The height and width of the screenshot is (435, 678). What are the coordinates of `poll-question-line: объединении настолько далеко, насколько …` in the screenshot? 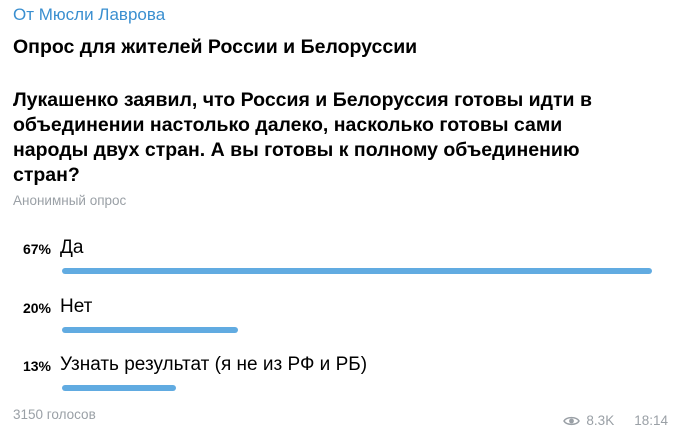 It's located at (288, 125).